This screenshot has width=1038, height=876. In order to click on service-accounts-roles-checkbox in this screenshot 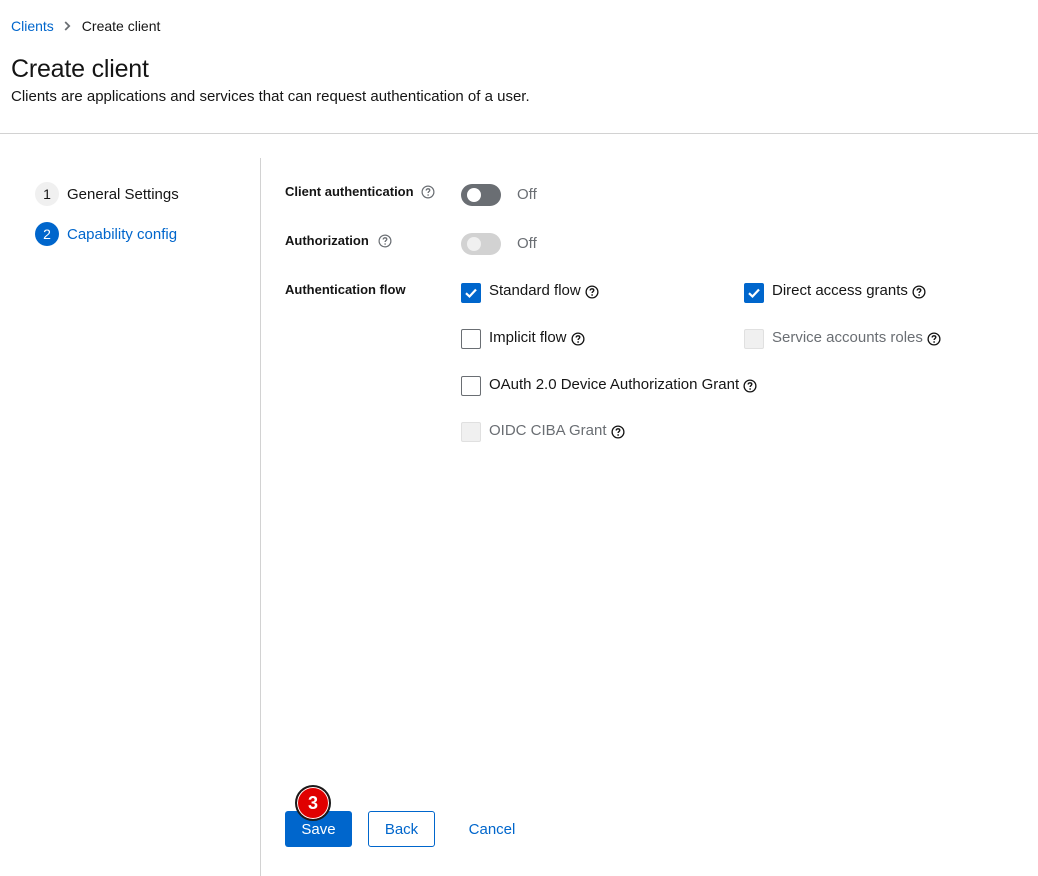, I will do `click(754, 339)`.